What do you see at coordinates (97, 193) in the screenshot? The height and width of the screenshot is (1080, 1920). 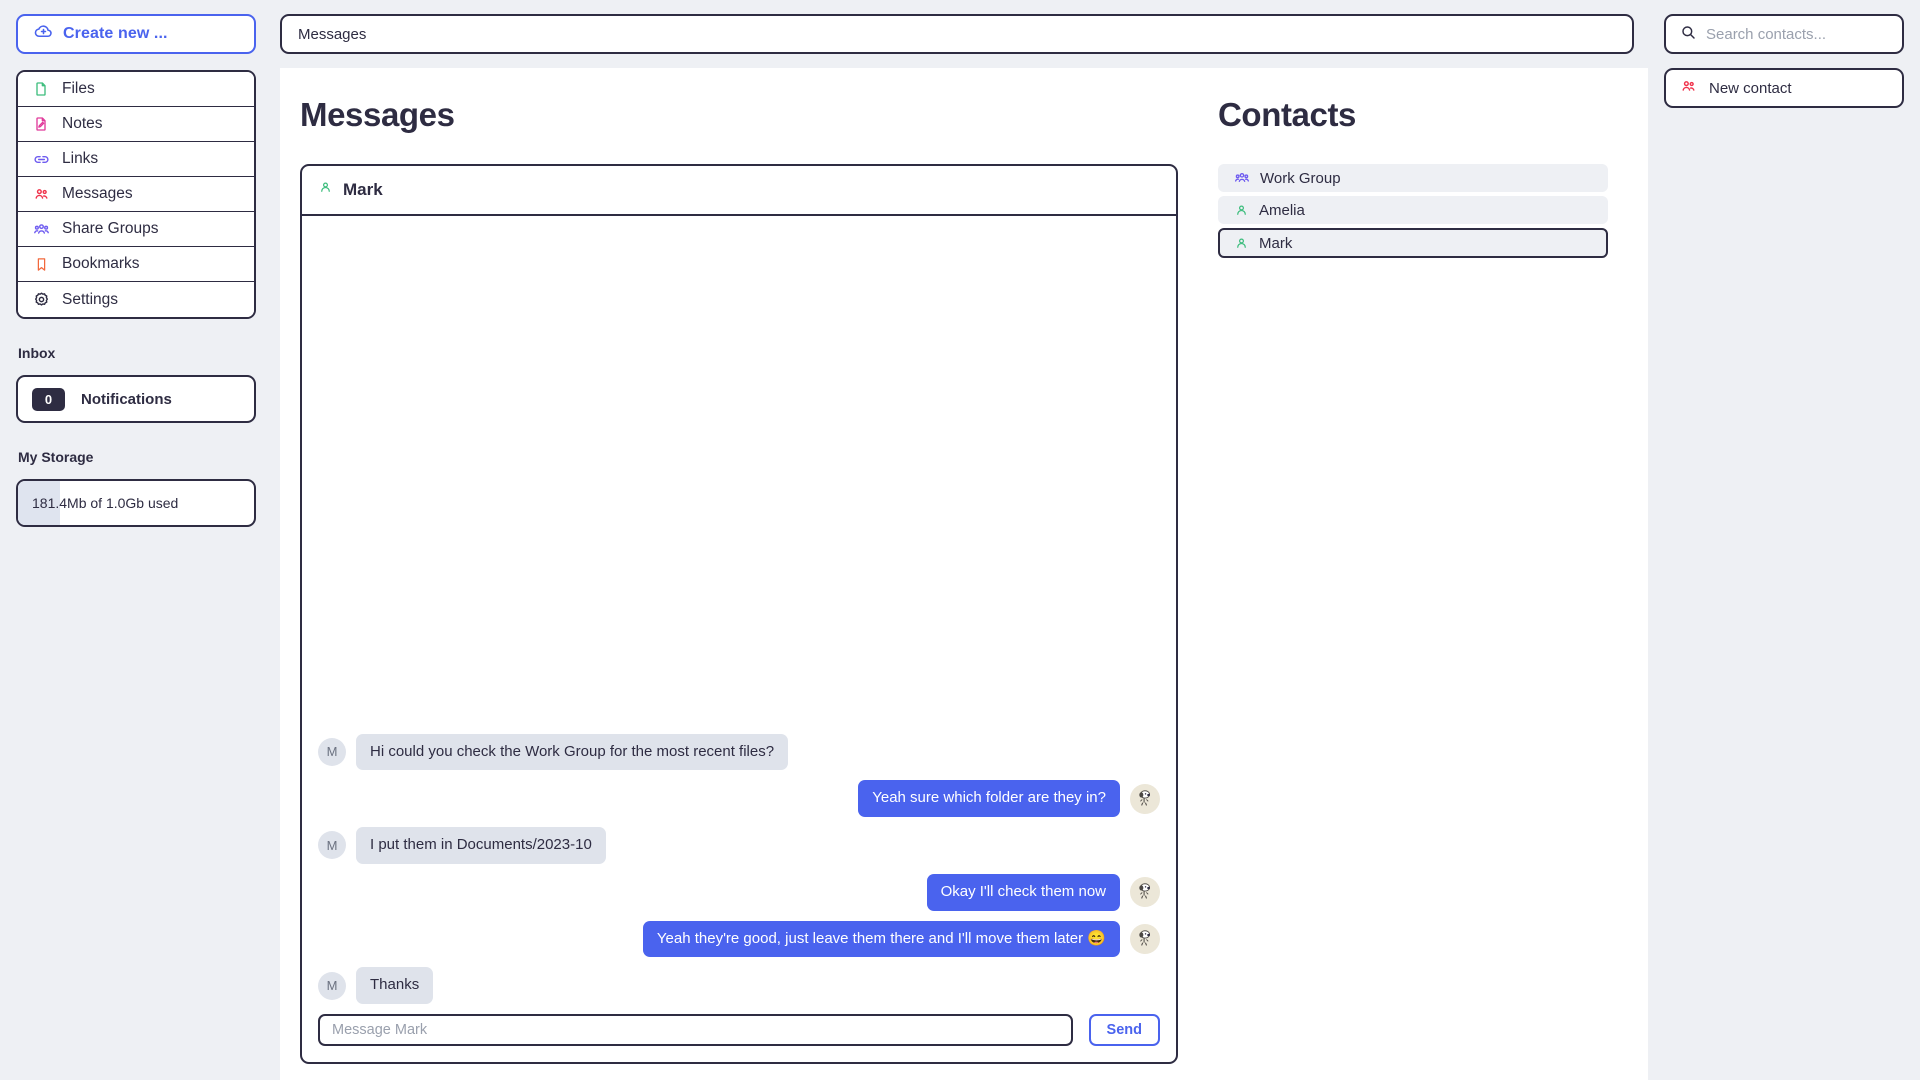 I see `sidebar-item-label: Messages` at bounding box center [97, 193].